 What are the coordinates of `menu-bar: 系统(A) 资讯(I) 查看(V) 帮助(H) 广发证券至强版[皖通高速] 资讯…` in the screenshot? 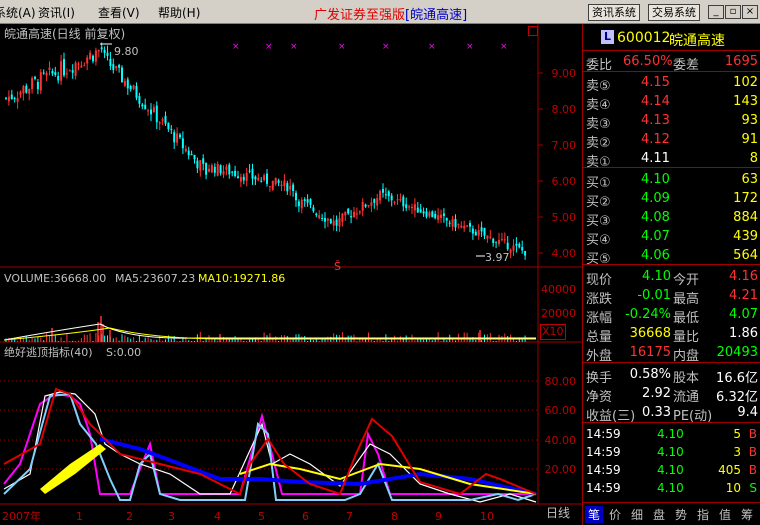 It's located at (380, 12).